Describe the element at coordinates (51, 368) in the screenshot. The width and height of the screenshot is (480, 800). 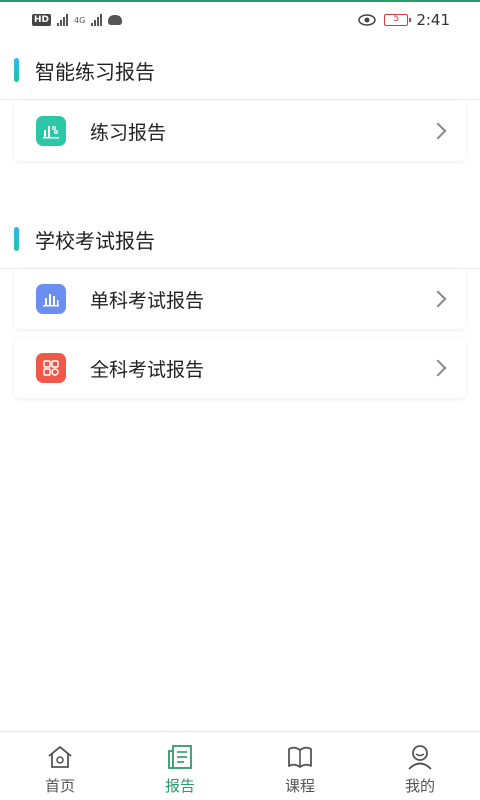
I see `grid-icon` at that location.